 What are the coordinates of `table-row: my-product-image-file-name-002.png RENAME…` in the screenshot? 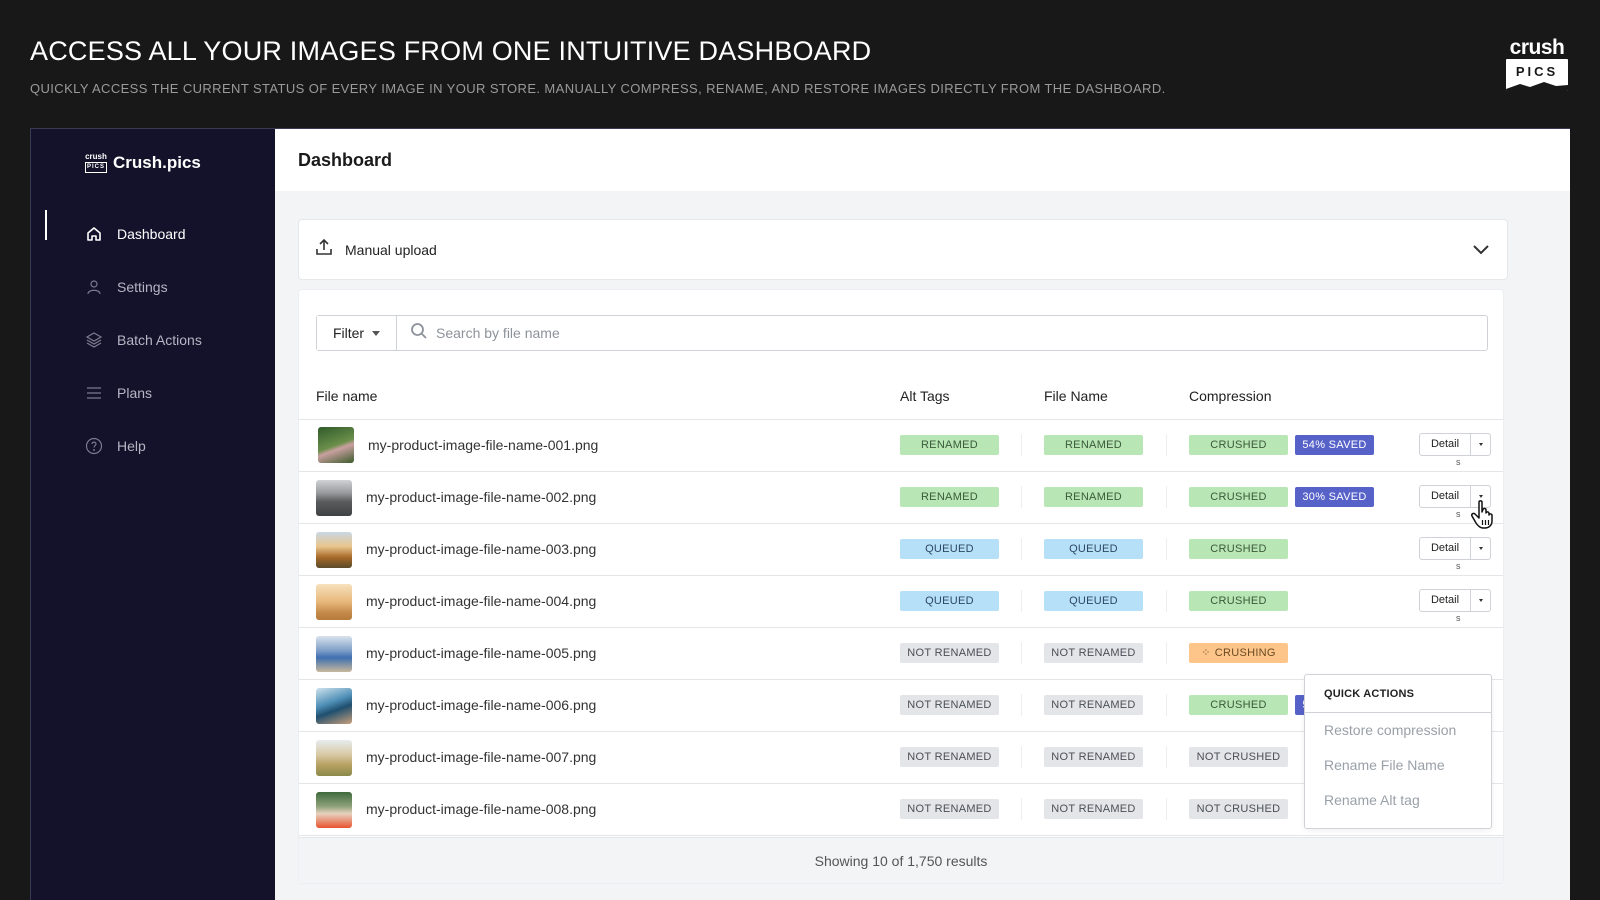 It's located at (901, 498).